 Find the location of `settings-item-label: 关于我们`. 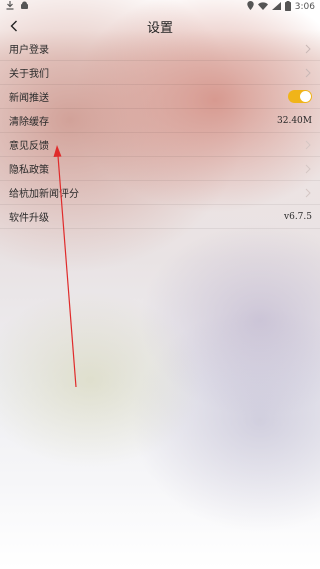

settings-item-label: 关于我们 is located at coordinates (29, 74).